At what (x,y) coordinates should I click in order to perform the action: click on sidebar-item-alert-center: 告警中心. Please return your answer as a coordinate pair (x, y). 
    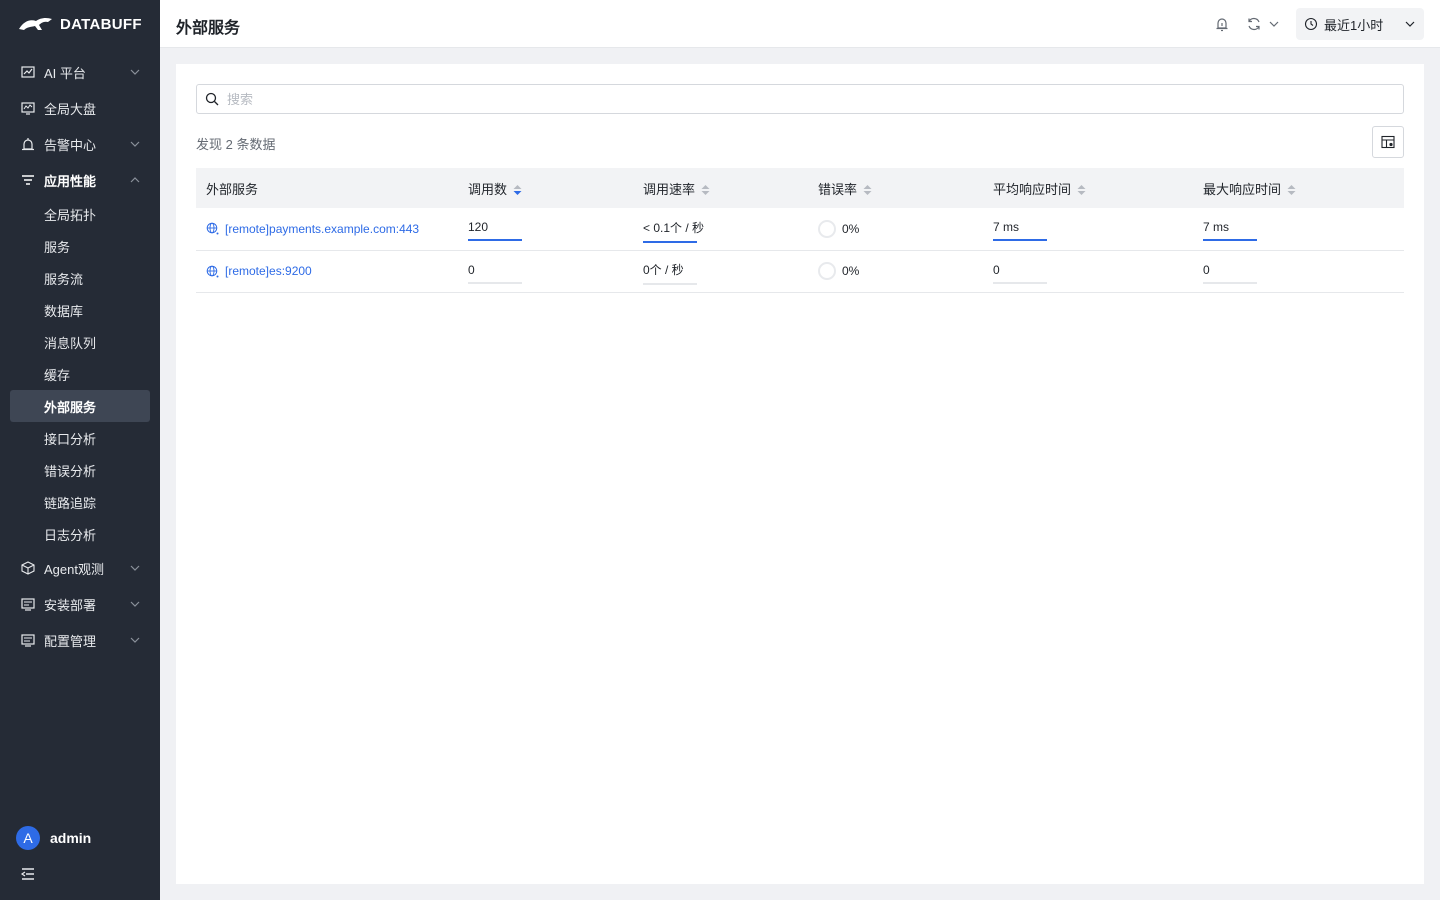
    Looking at the image, I should click on (80, 144).